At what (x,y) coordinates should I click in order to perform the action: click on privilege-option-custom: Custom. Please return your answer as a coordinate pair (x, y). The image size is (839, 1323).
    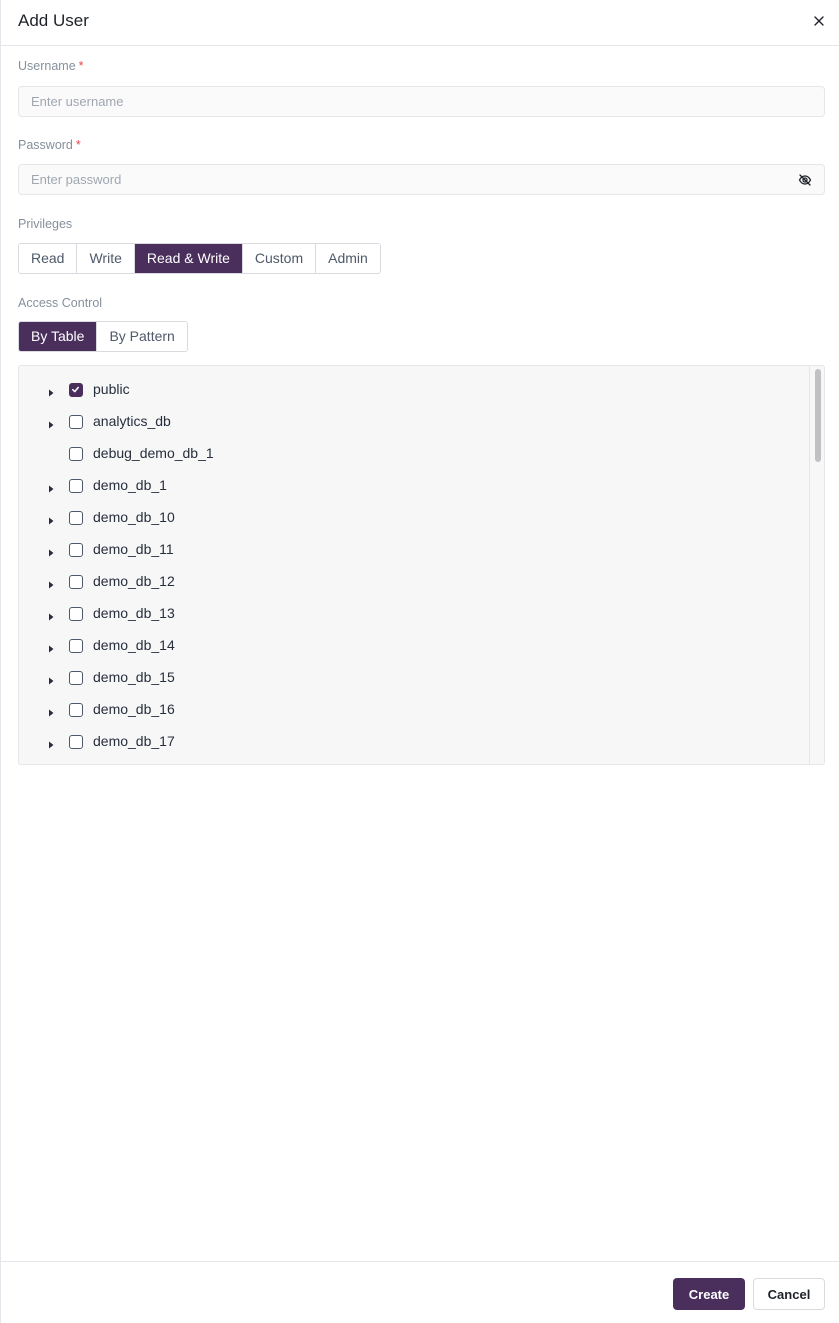
    Looking at the image, I should click on (279, 258).